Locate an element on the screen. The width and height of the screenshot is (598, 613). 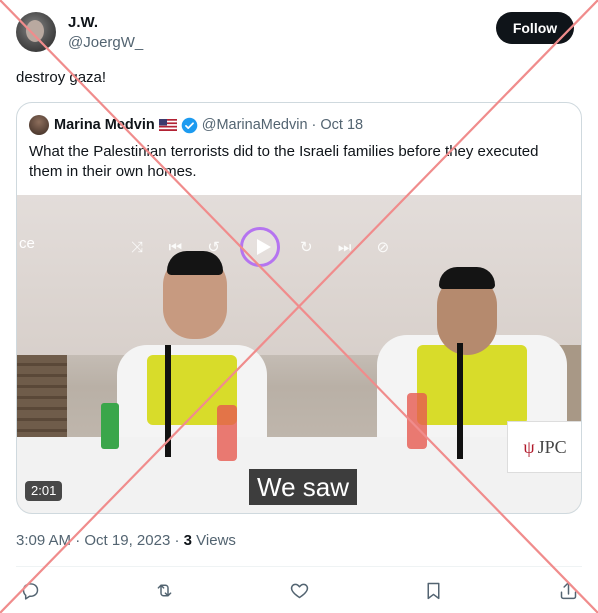
views-label: Views is located at coordinates (216, 540).